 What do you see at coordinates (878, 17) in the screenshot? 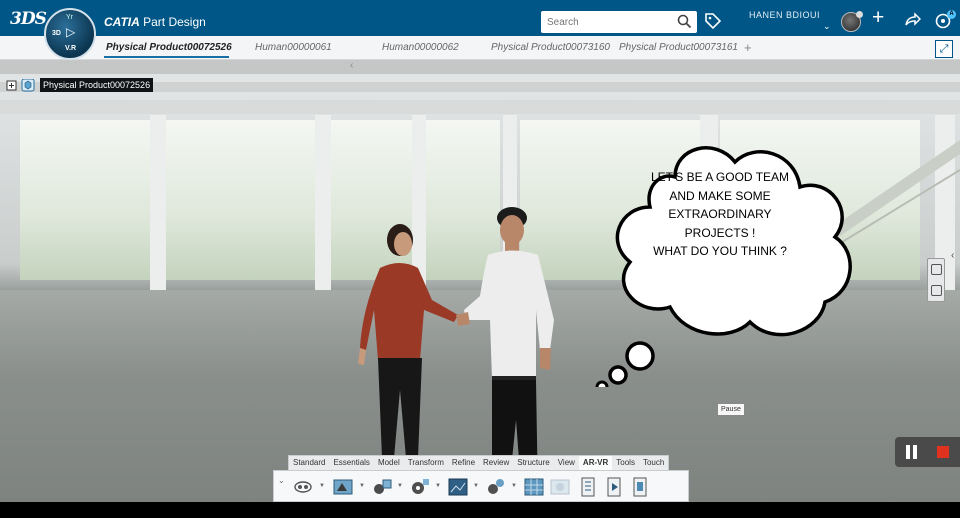
I see `plus-icon: +` at bounding box center [878, 17].